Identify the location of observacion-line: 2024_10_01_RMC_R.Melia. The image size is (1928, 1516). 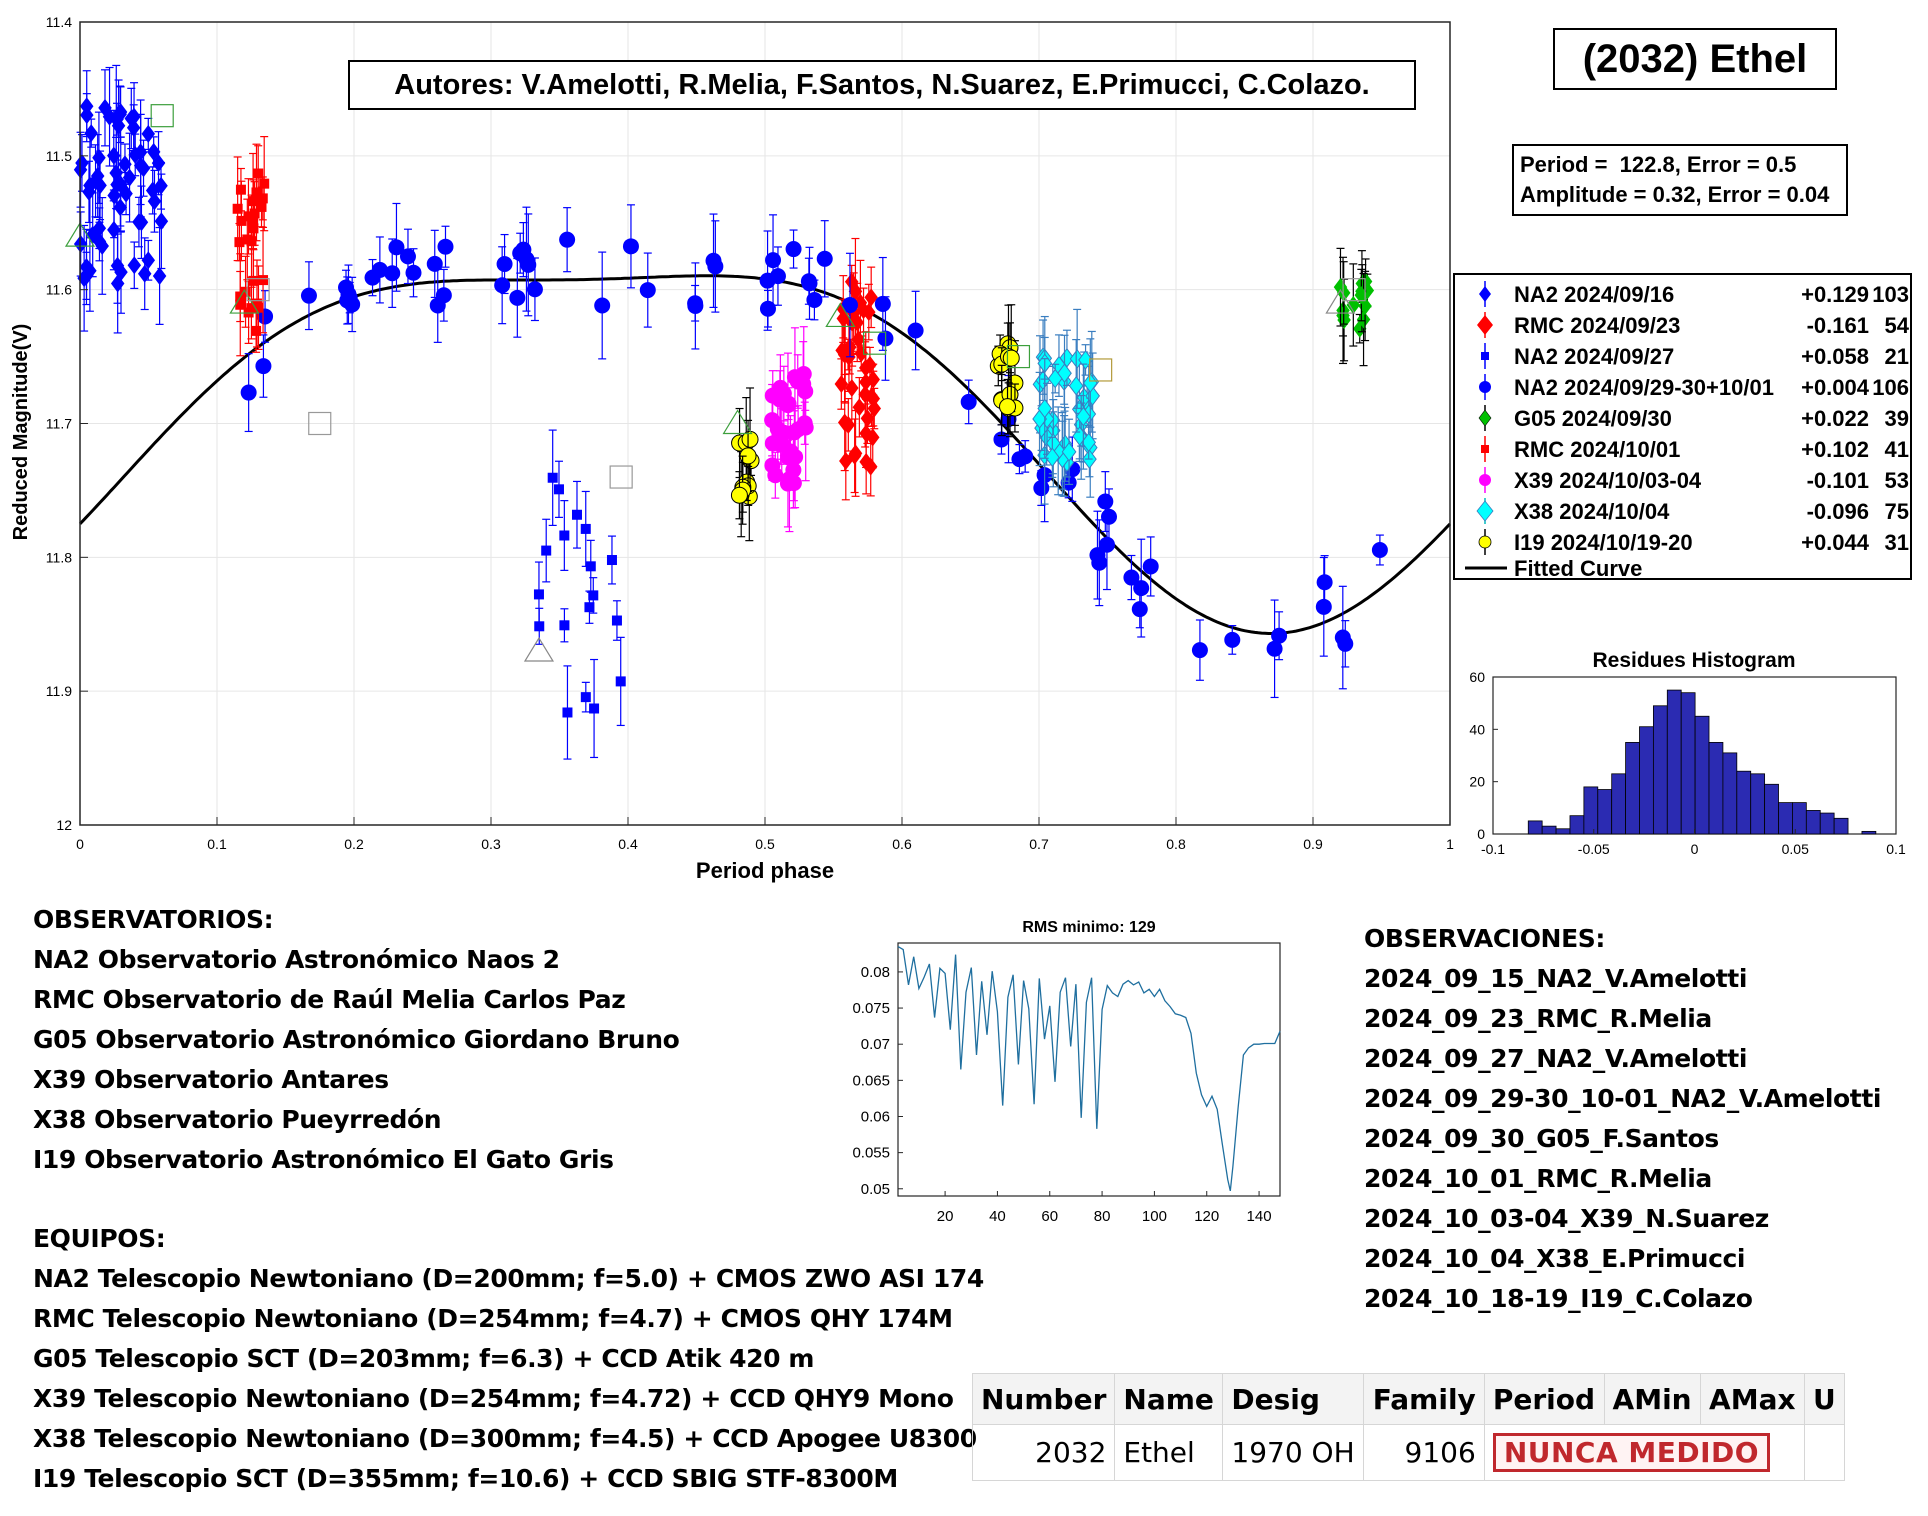
(1538, 1178).